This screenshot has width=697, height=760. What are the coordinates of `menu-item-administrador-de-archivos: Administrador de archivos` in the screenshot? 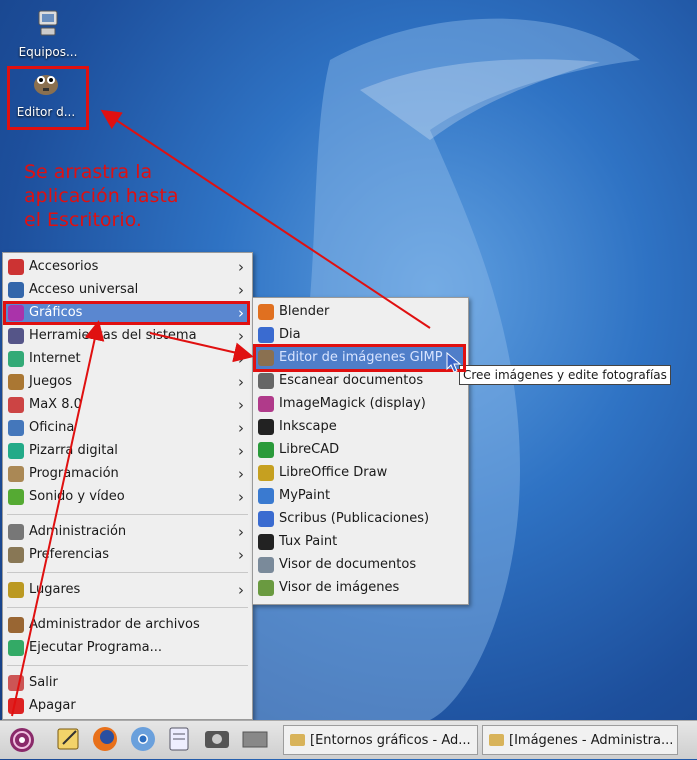 It's located at (127, 625).